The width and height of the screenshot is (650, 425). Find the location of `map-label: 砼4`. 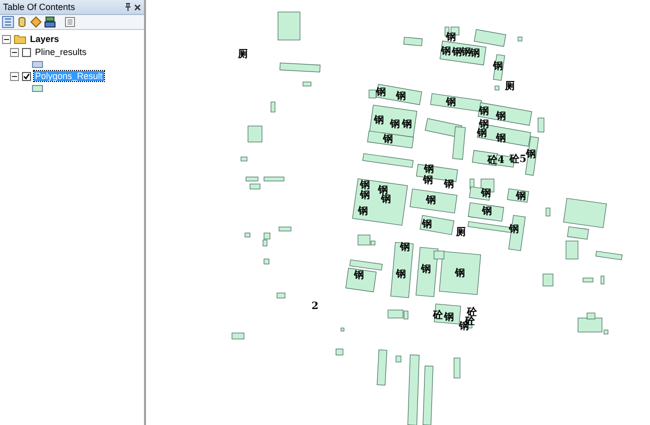

map-label: 砼4 is located at coordinates (496, 161).